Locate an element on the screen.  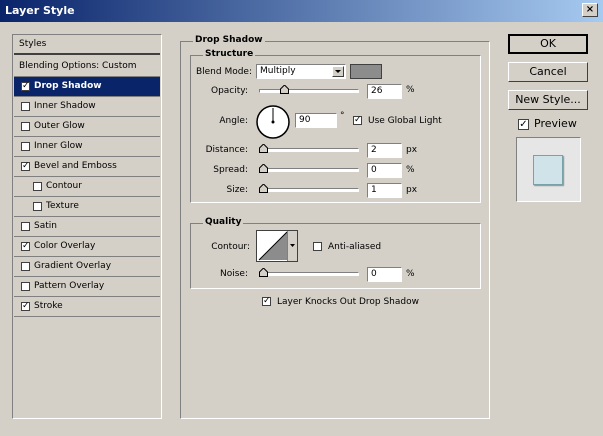
close-button: × is located at coordinates (590, 10).